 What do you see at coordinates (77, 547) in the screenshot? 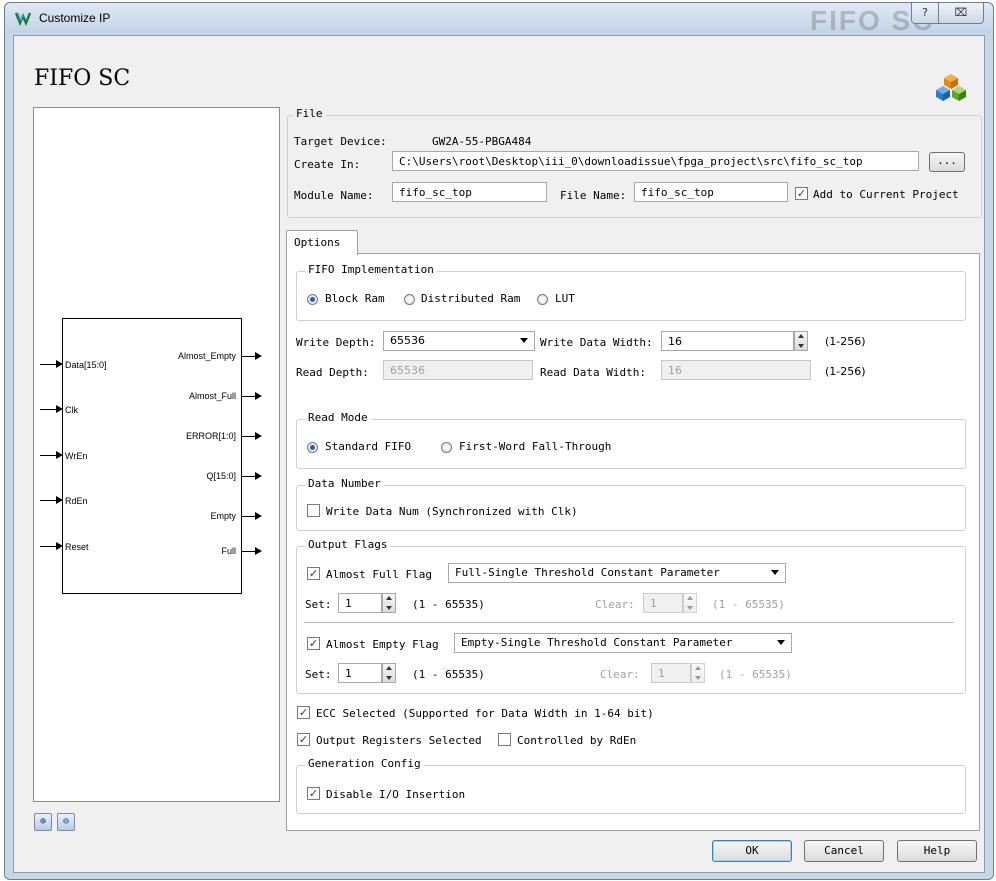
I see `pin-reset: Reset` at bounding box center [77, 547].